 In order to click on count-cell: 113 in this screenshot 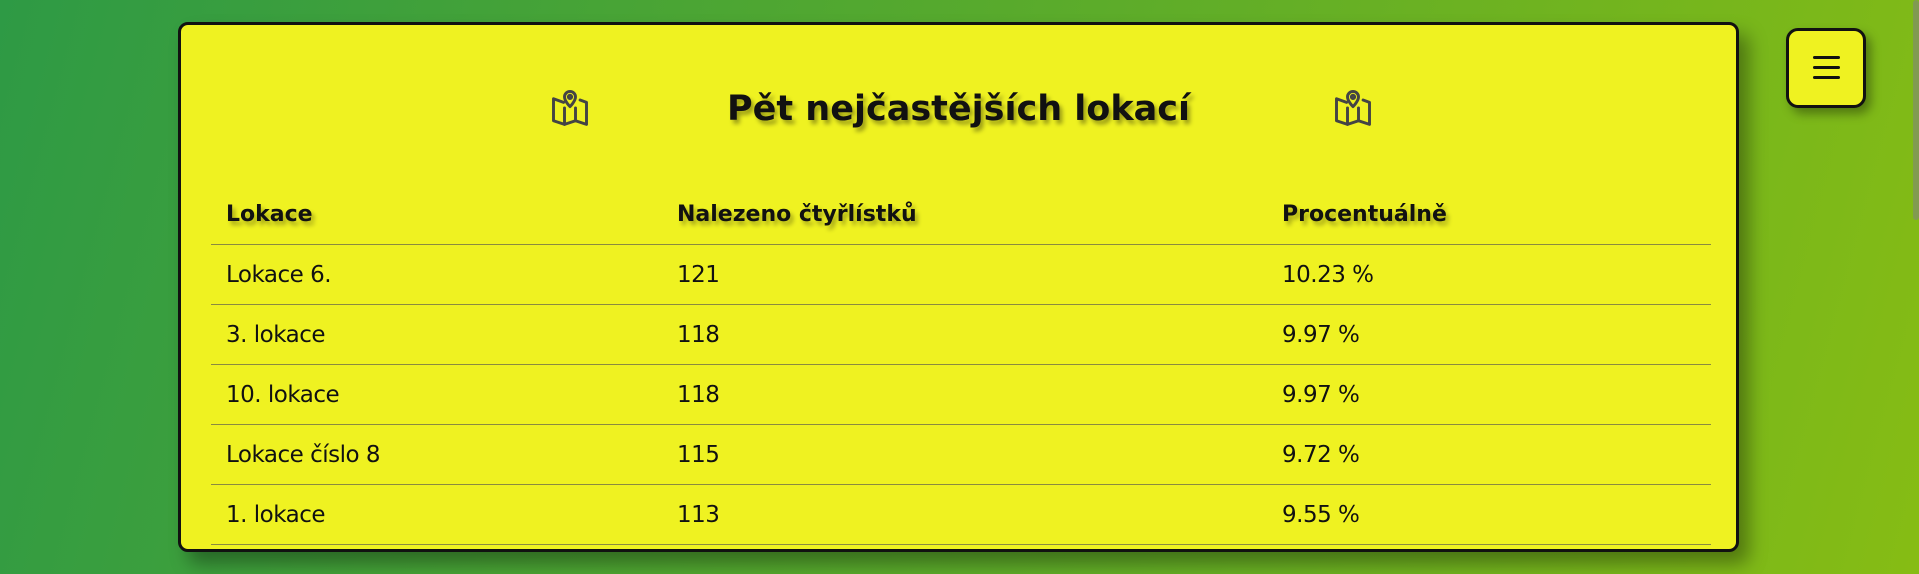, I will do `click(964, 514)`.